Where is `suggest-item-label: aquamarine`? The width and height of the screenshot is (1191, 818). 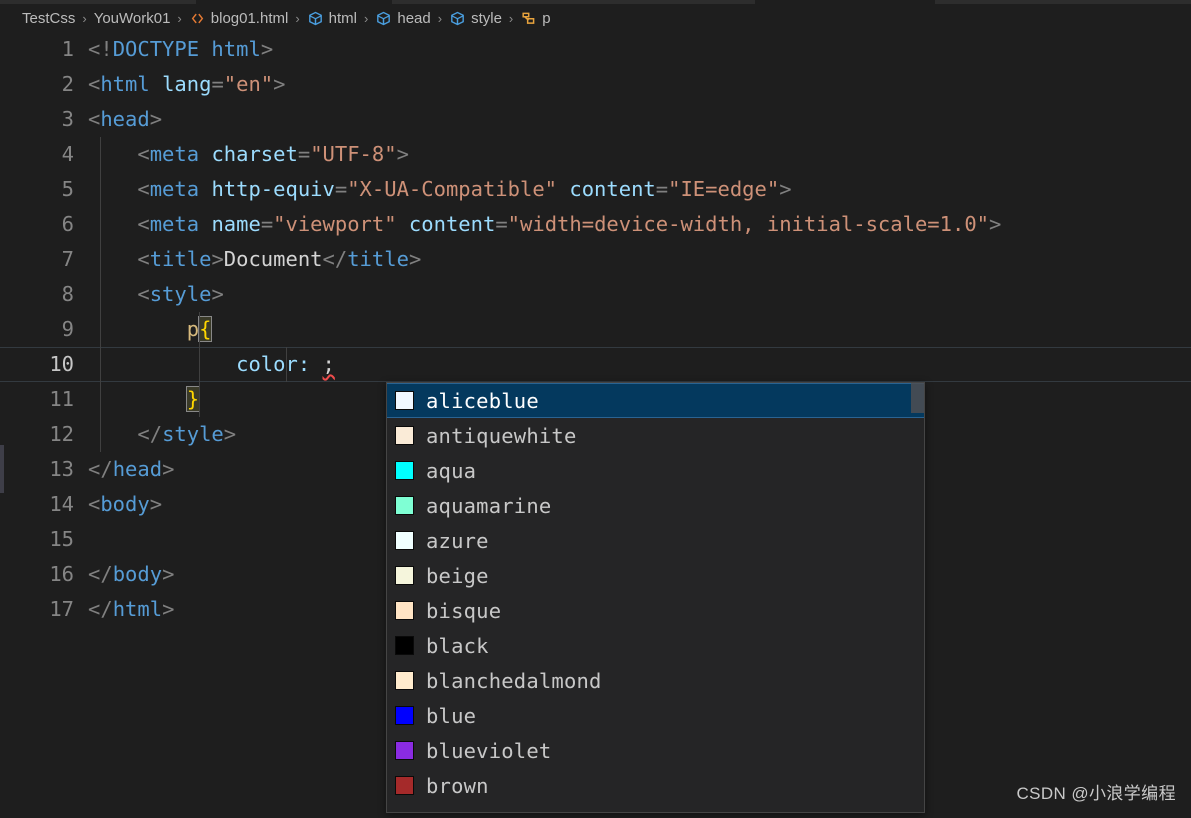 suggest-item-label: aquamarine is located at coordinates (489, 505).